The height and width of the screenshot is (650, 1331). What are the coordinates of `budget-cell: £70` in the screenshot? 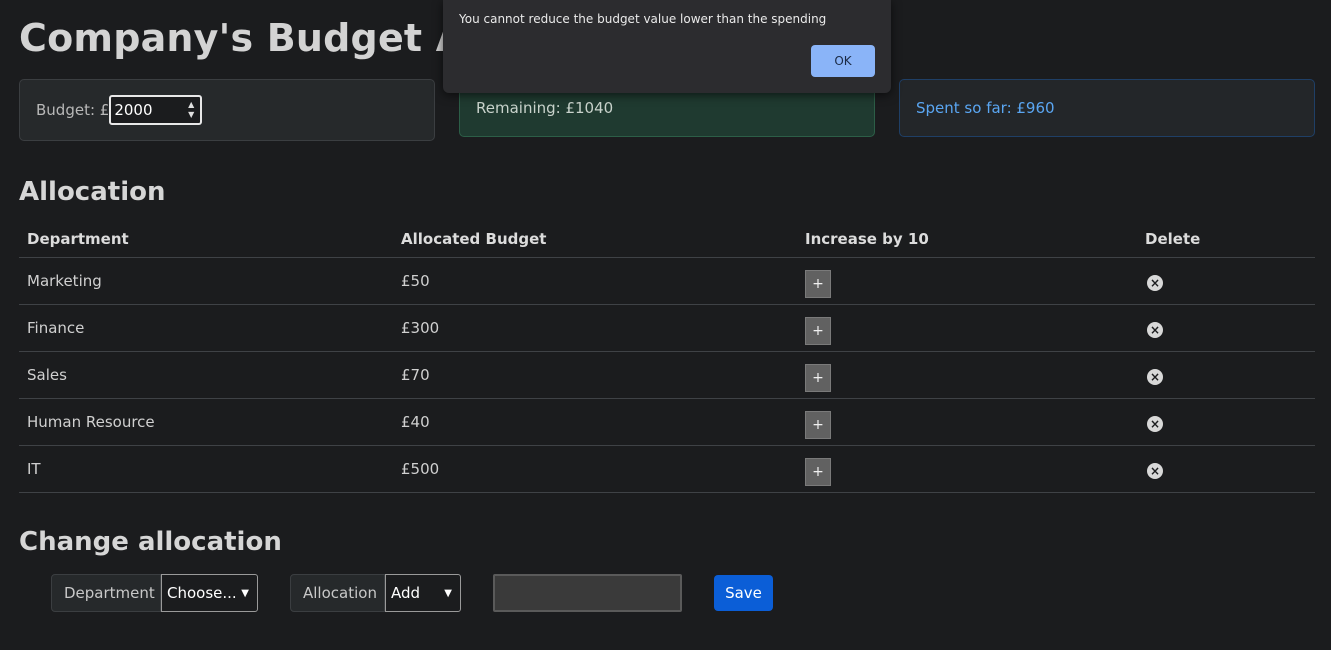 It's located at (595, 375).